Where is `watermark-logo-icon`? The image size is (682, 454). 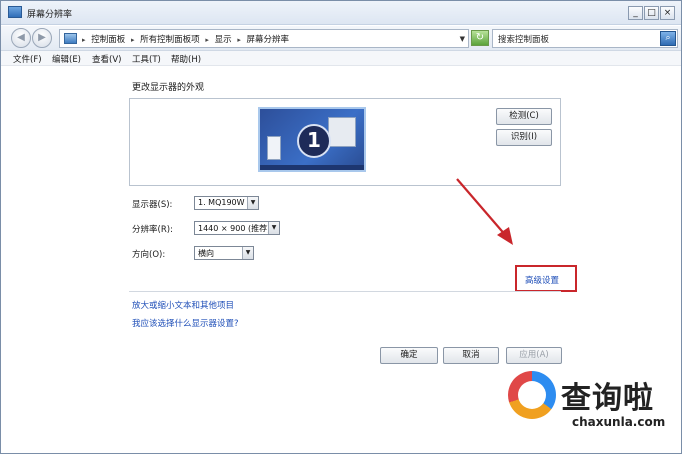
watermark-logo-icon is located at coordinates (532, 395).